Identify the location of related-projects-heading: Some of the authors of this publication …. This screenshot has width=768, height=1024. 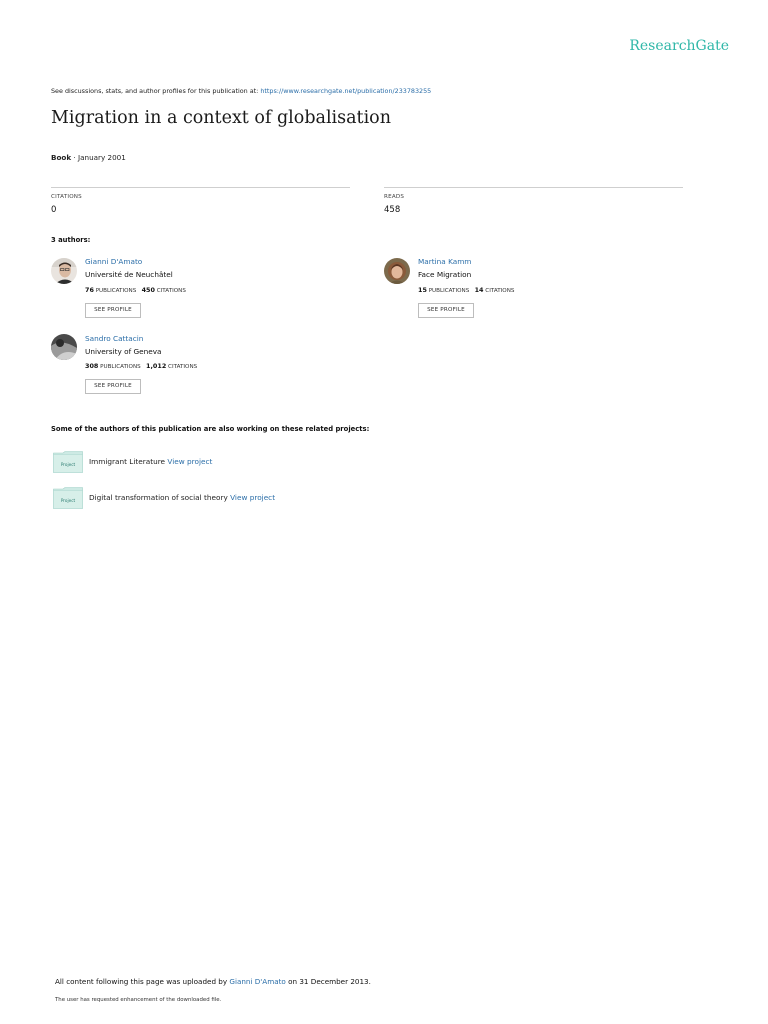
(210, 429).